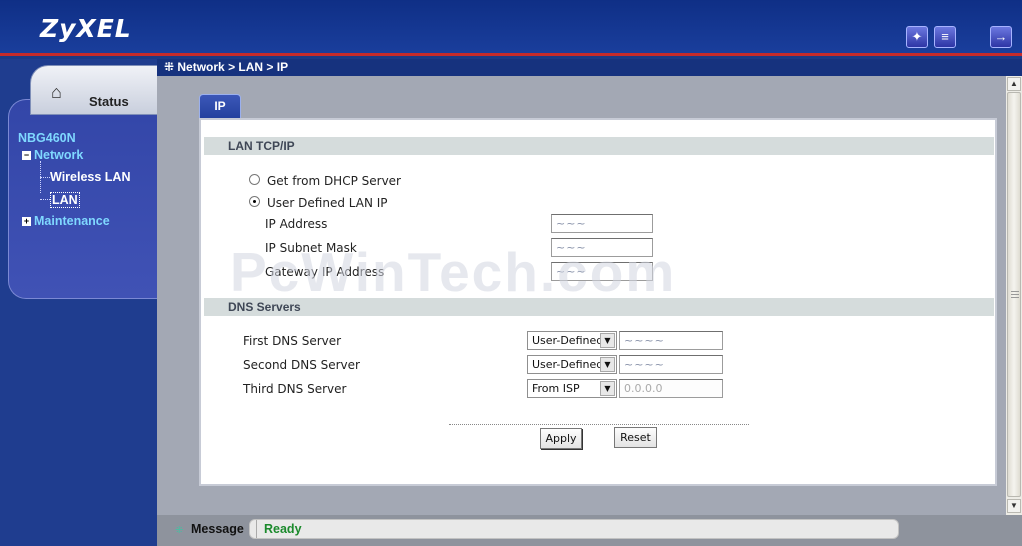 Image resolution: width=1022 pixels, height=546 pixels. What do you see at coordinates (65, 200) in the screenshot?
I see `sidebar-item-lan: LAN` at bounding box center [65, 200].